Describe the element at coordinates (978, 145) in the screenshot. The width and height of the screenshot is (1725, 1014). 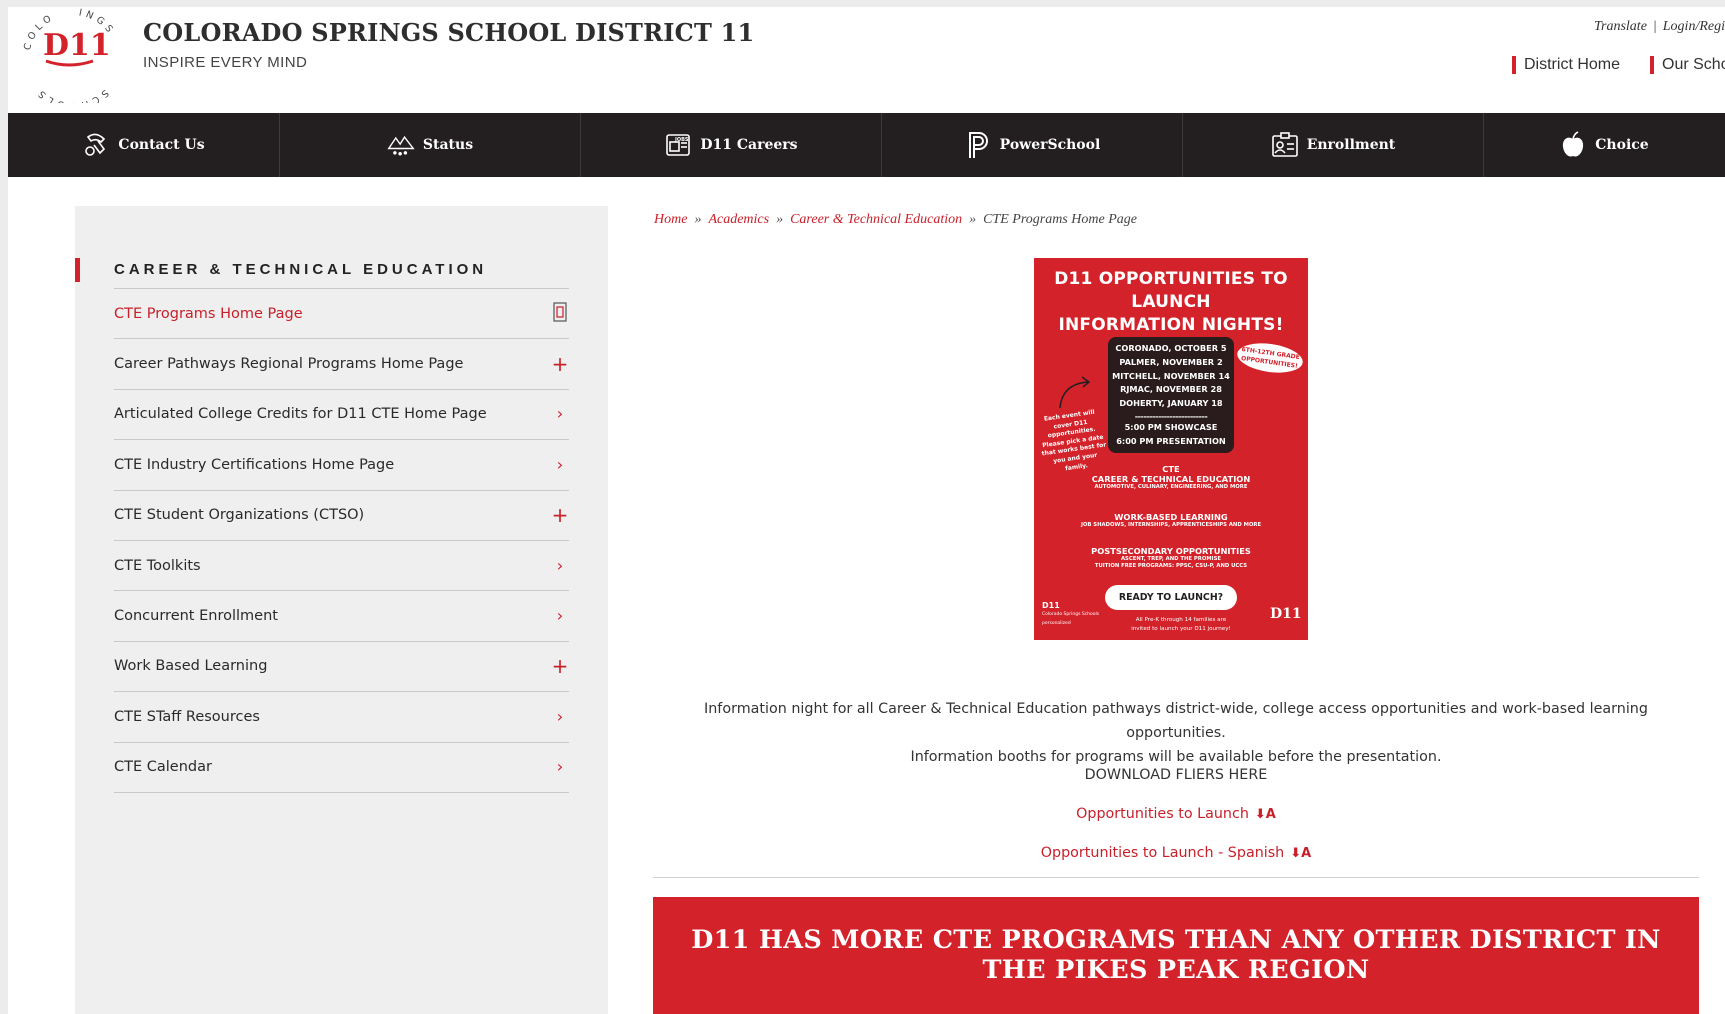
I see `powerschool-icon` at that location.